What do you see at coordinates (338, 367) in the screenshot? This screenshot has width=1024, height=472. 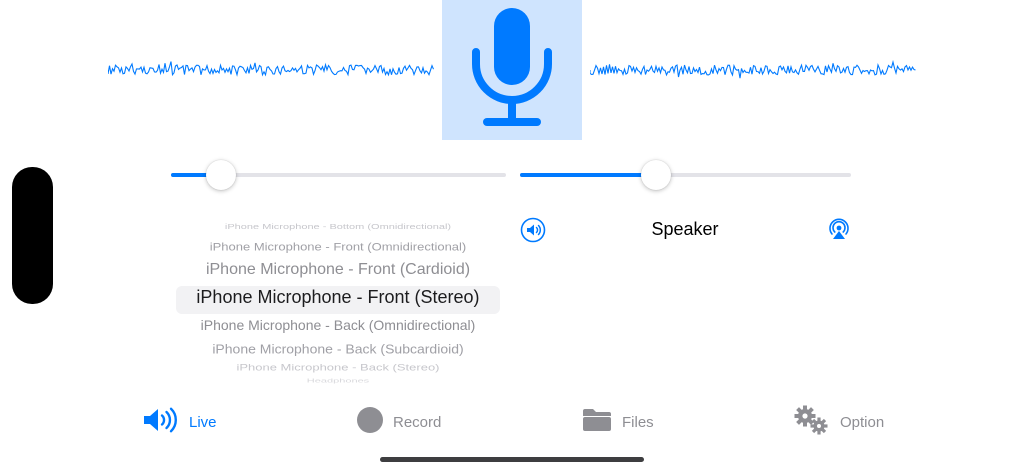 I see `picker-option: iPhone Microphone - Back (Stereo)` at bounding box center [338, 367].